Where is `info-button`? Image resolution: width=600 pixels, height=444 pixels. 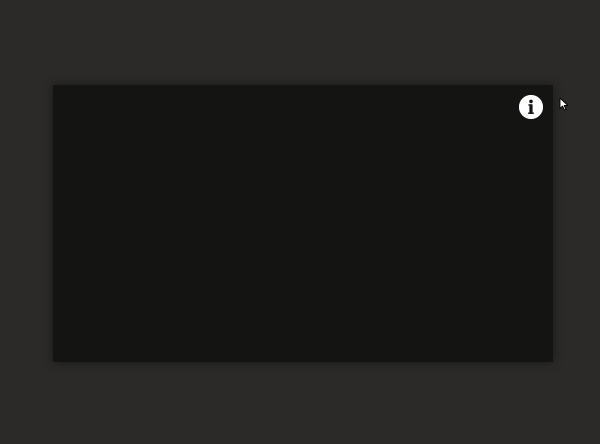 info-button is located at coordinates (531, 107).